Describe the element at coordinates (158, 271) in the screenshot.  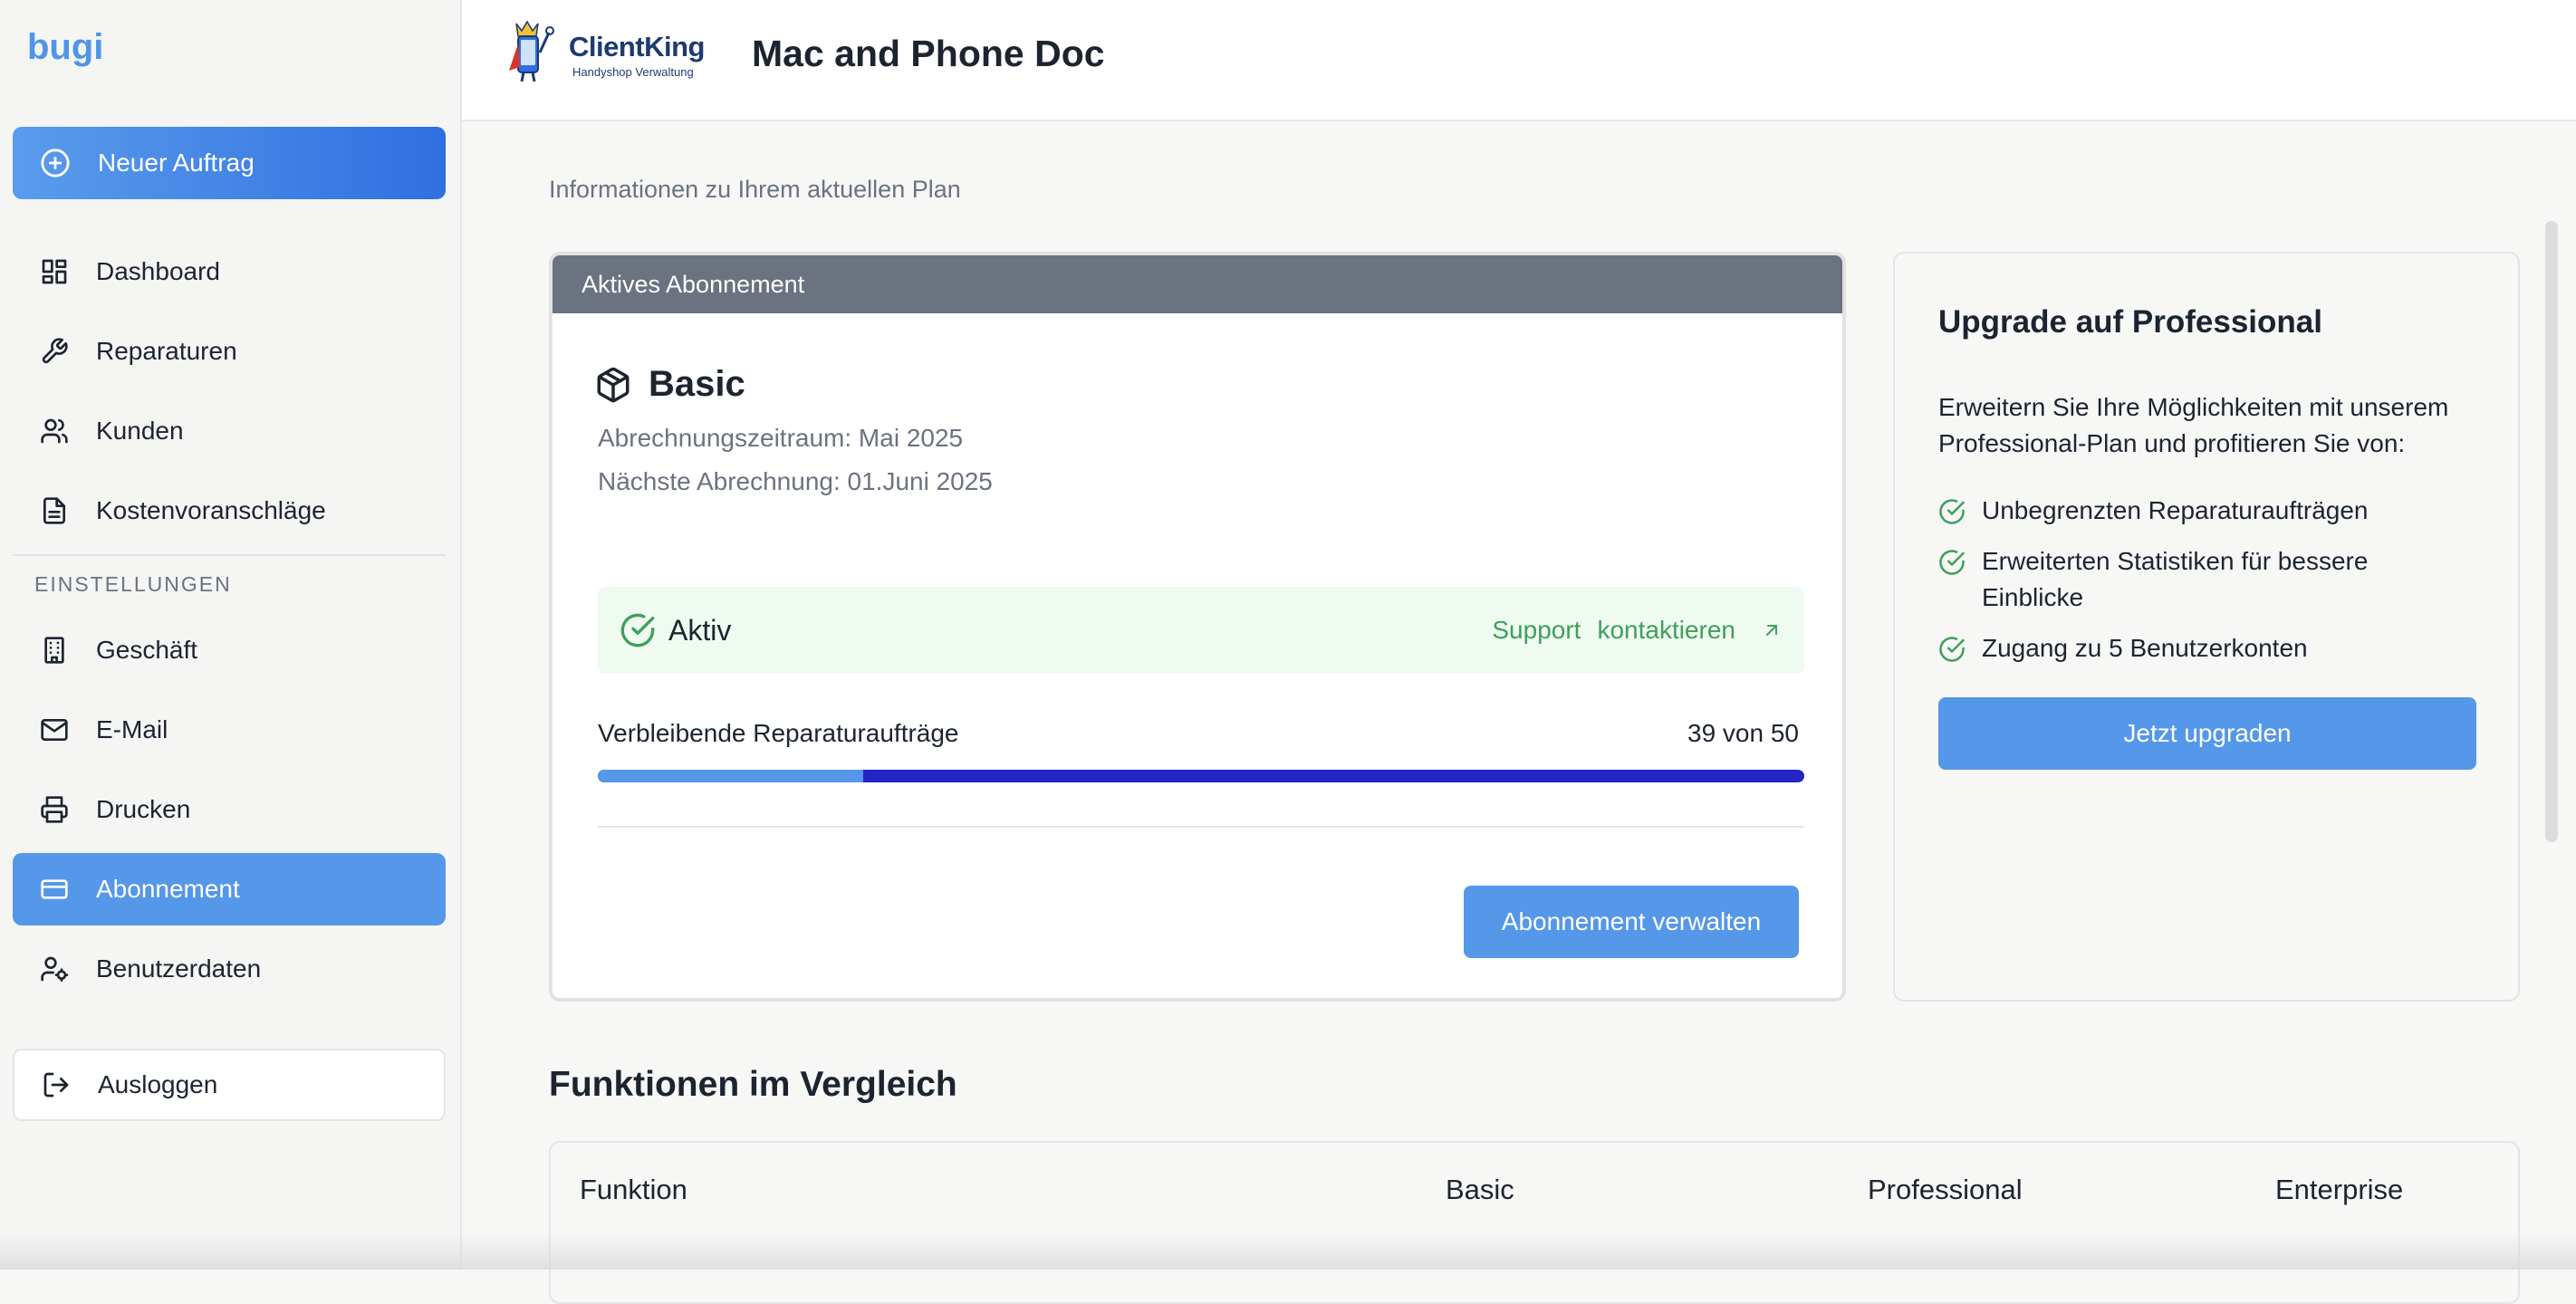
I see `sidebar-item-label: Dashboard` at that location.